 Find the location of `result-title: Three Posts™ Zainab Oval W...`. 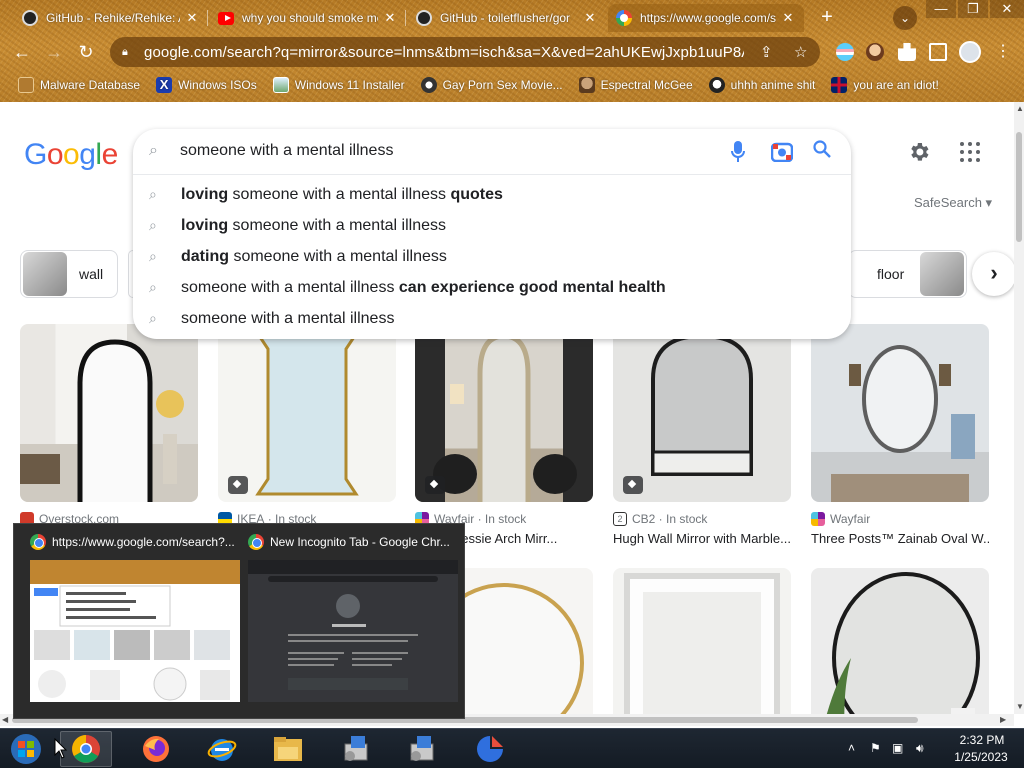

result-title: Three Posts™ Zainab Oval W... is located at coordinates (900, 538).